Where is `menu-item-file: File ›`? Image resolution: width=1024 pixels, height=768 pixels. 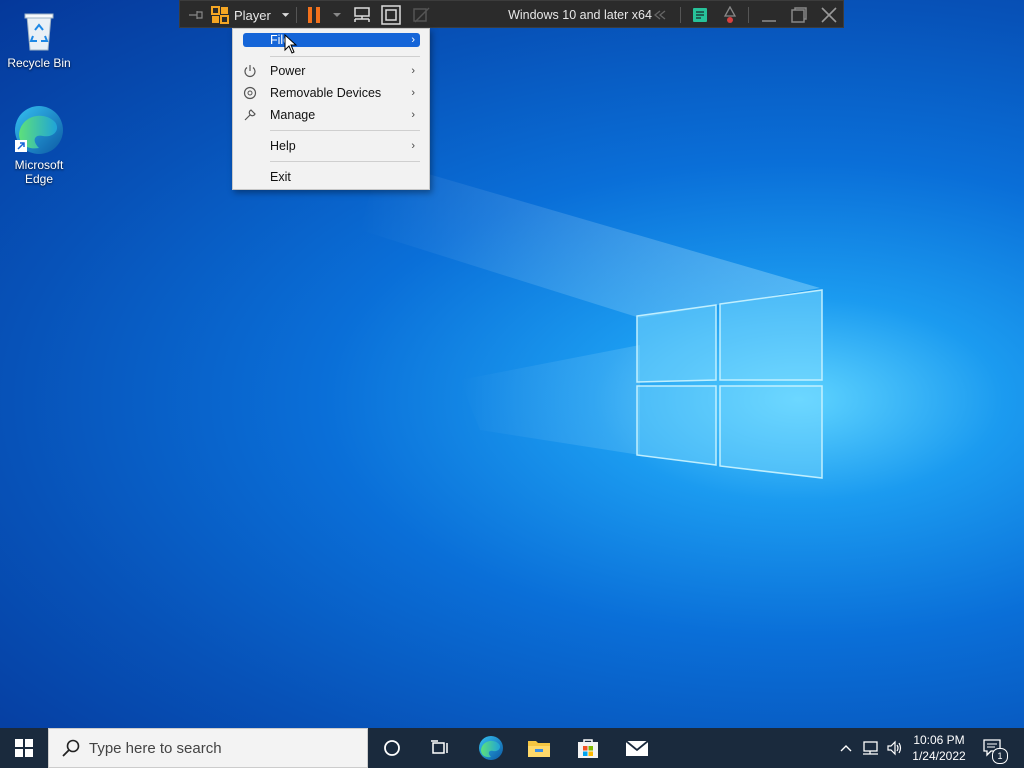 menu-item-file: File › is located at coordinates (331, 40).